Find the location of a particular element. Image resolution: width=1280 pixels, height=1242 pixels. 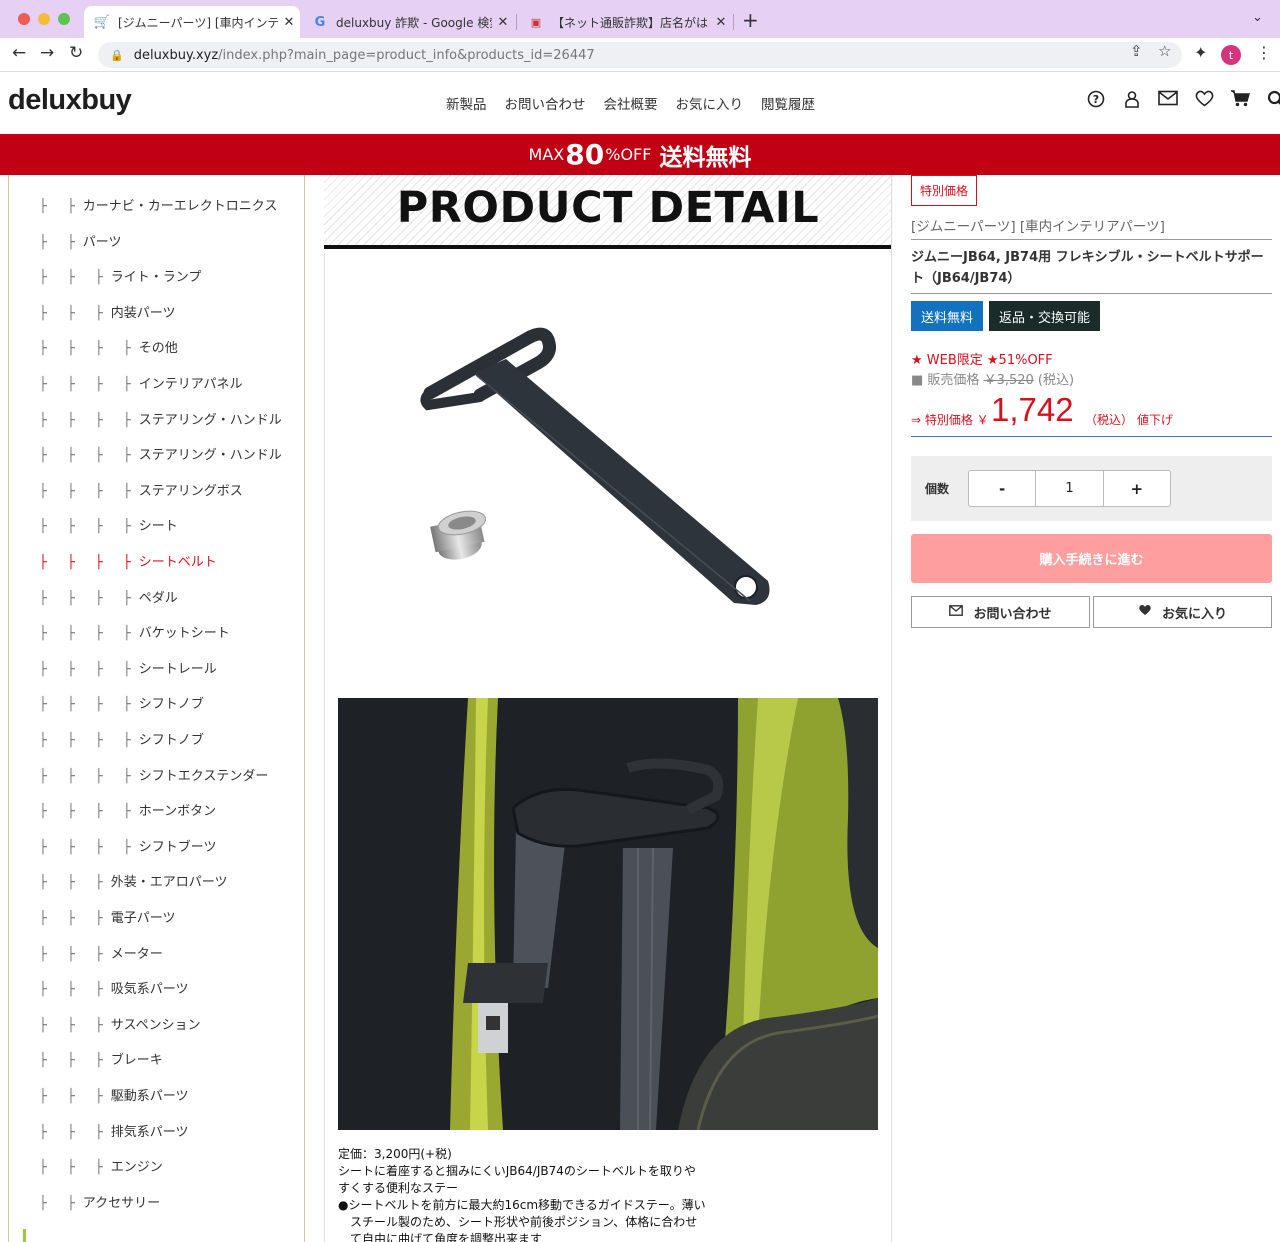

product-detail-heading: PRODUCT DETAIL is located at coordinates (608, 208).